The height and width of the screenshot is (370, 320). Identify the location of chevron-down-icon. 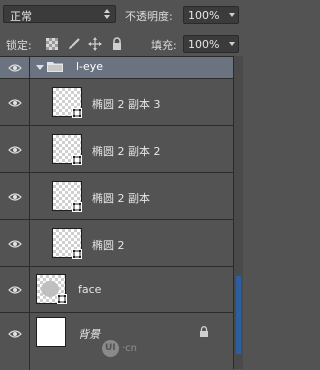
(40, 67).